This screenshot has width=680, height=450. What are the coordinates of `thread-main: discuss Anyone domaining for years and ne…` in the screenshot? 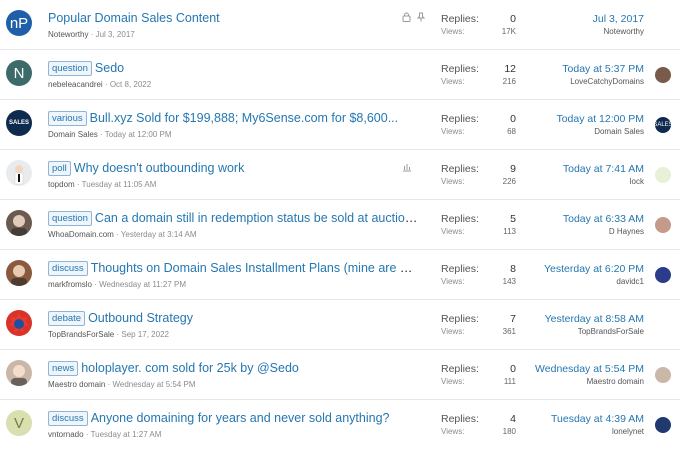 It's located at (233, 424).